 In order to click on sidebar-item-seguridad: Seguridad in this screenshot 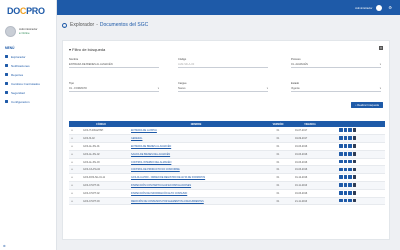, I will do `click(28, 92)`.